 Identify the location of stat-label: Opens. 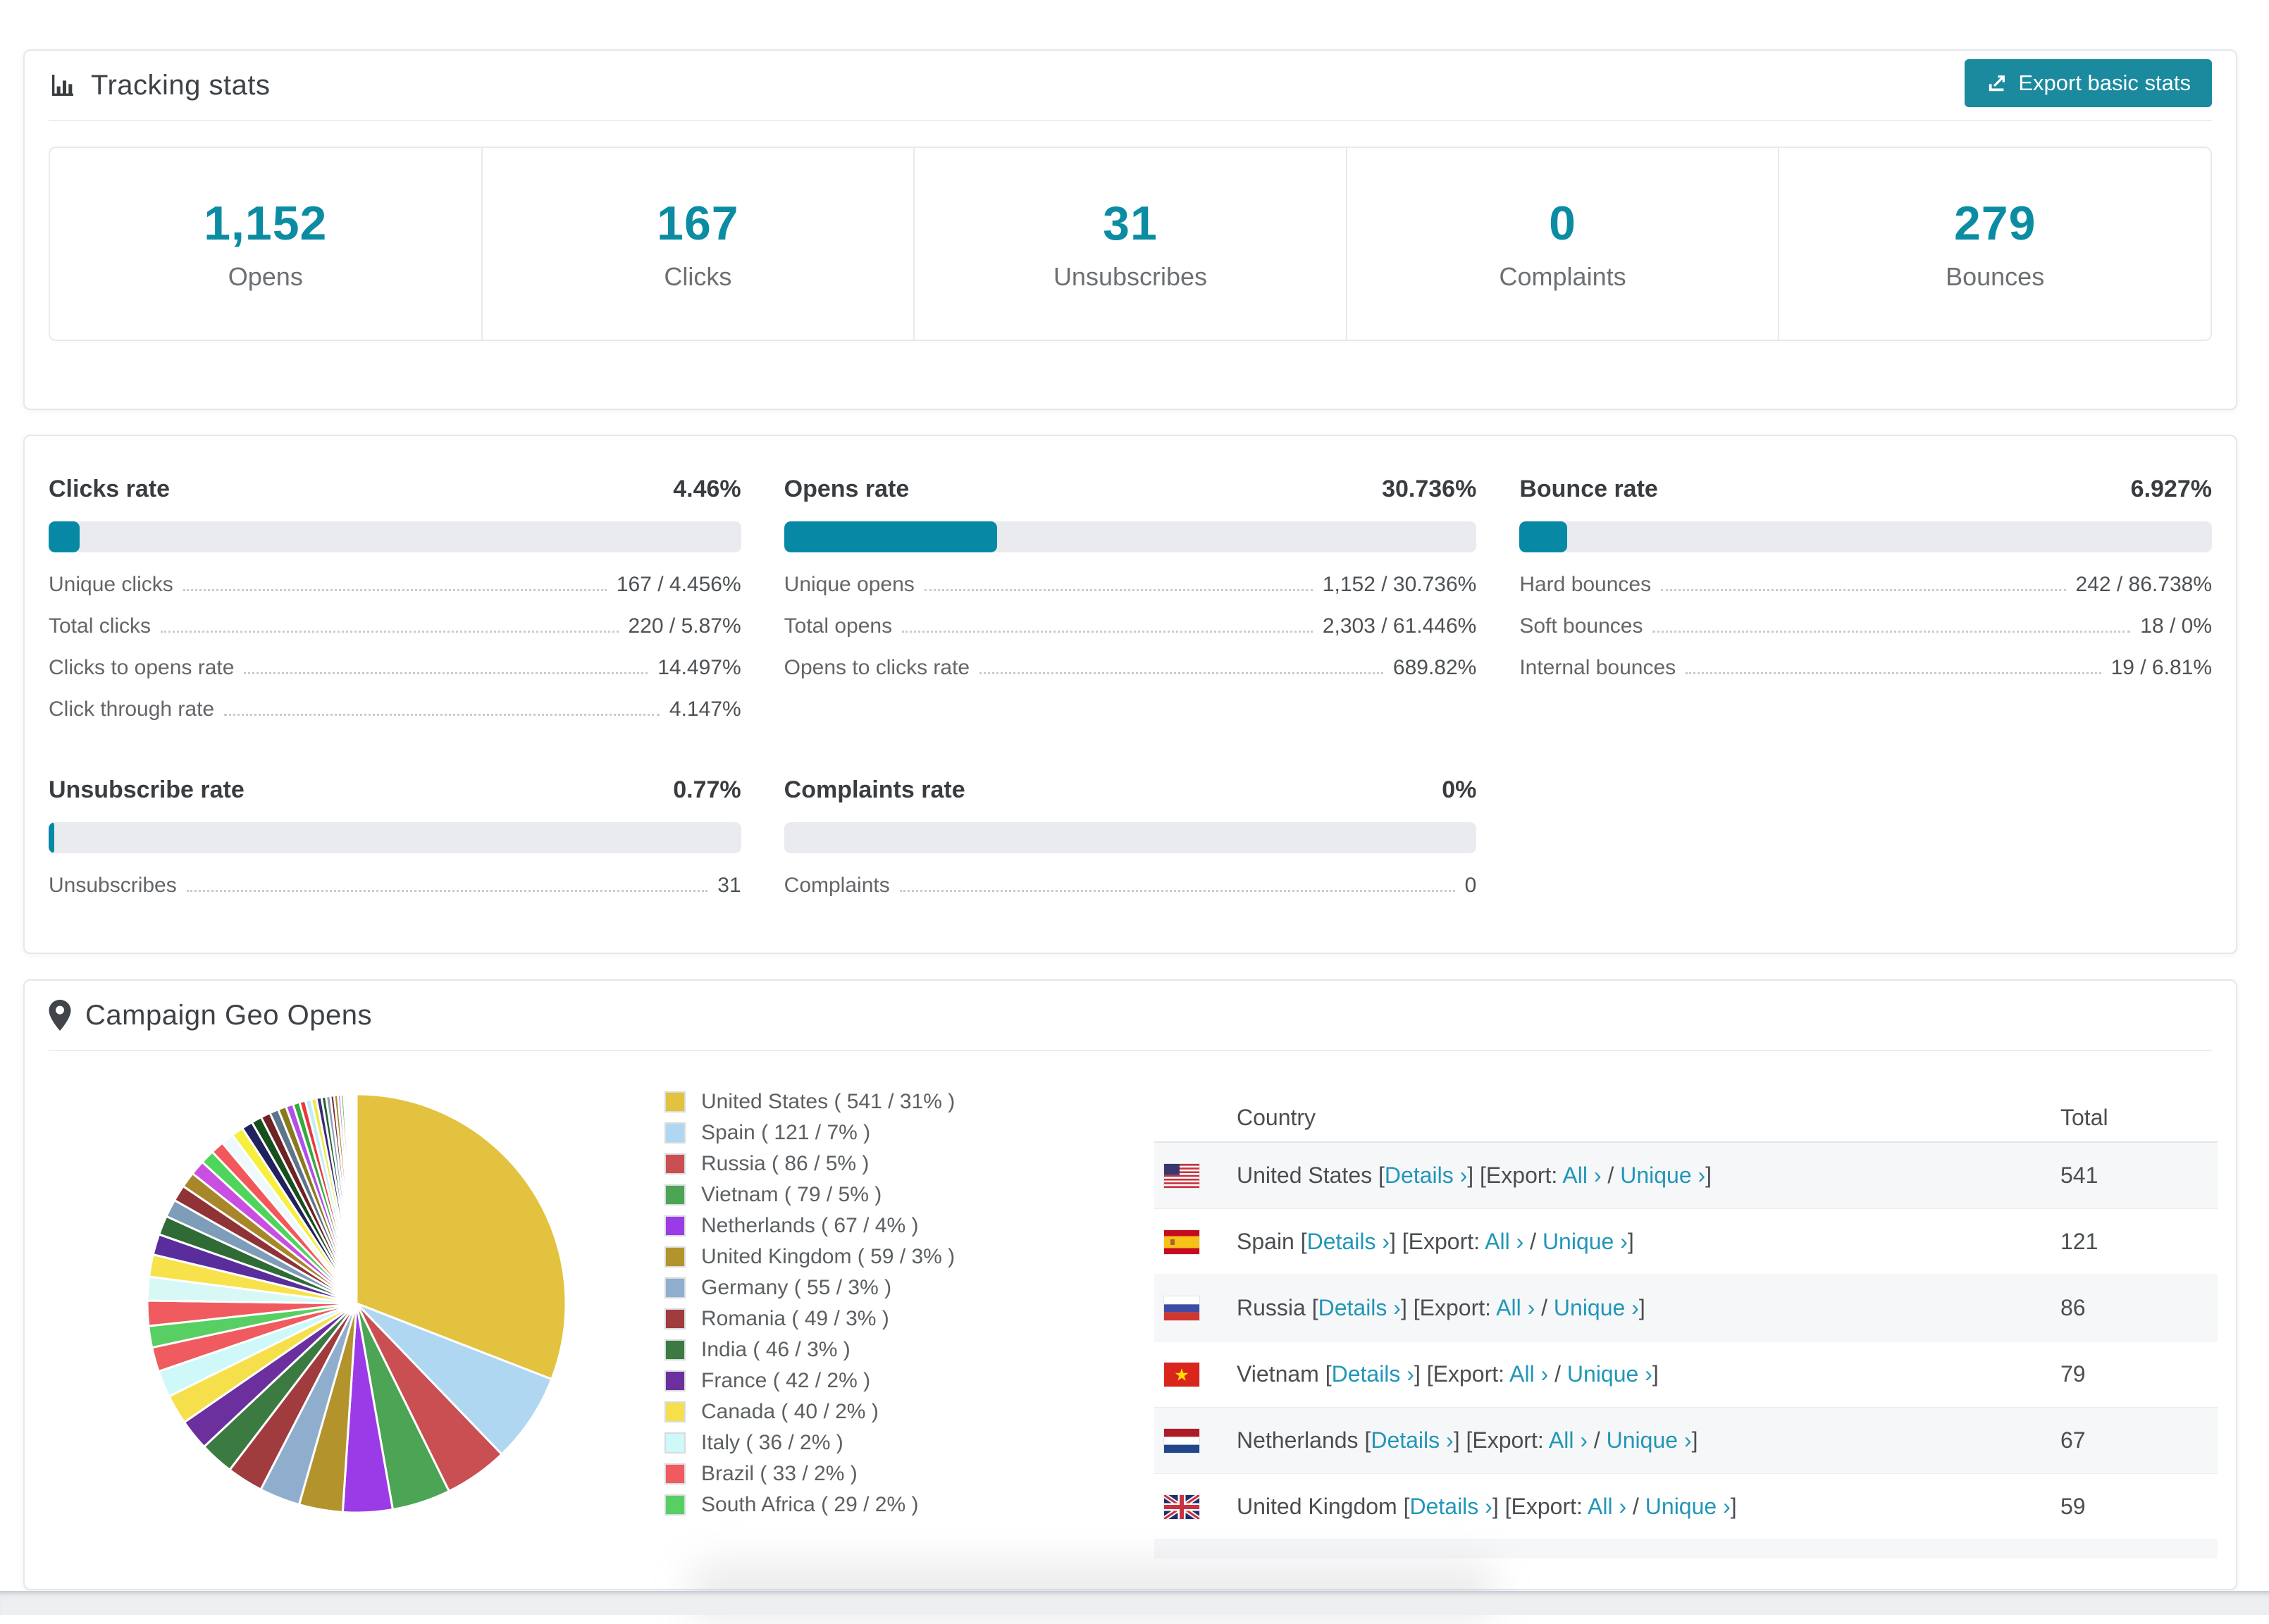
(265, 276).